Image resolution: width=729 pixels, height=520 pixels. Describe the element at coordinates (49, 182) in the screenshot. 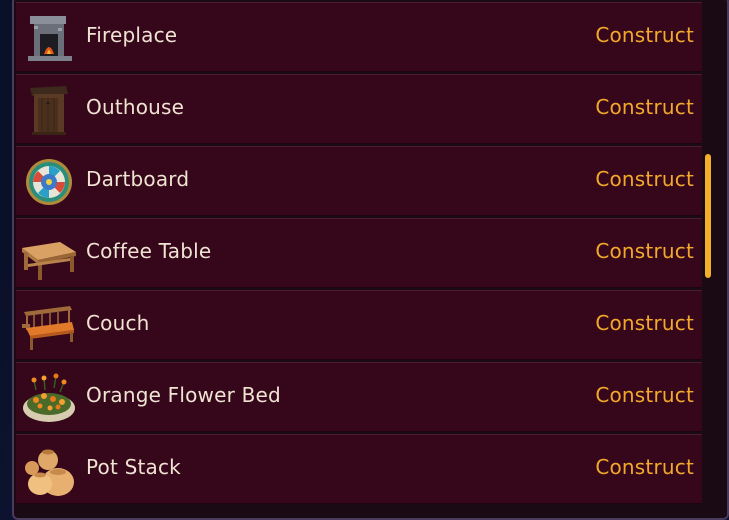

I see `dartboard-icon` at that location.